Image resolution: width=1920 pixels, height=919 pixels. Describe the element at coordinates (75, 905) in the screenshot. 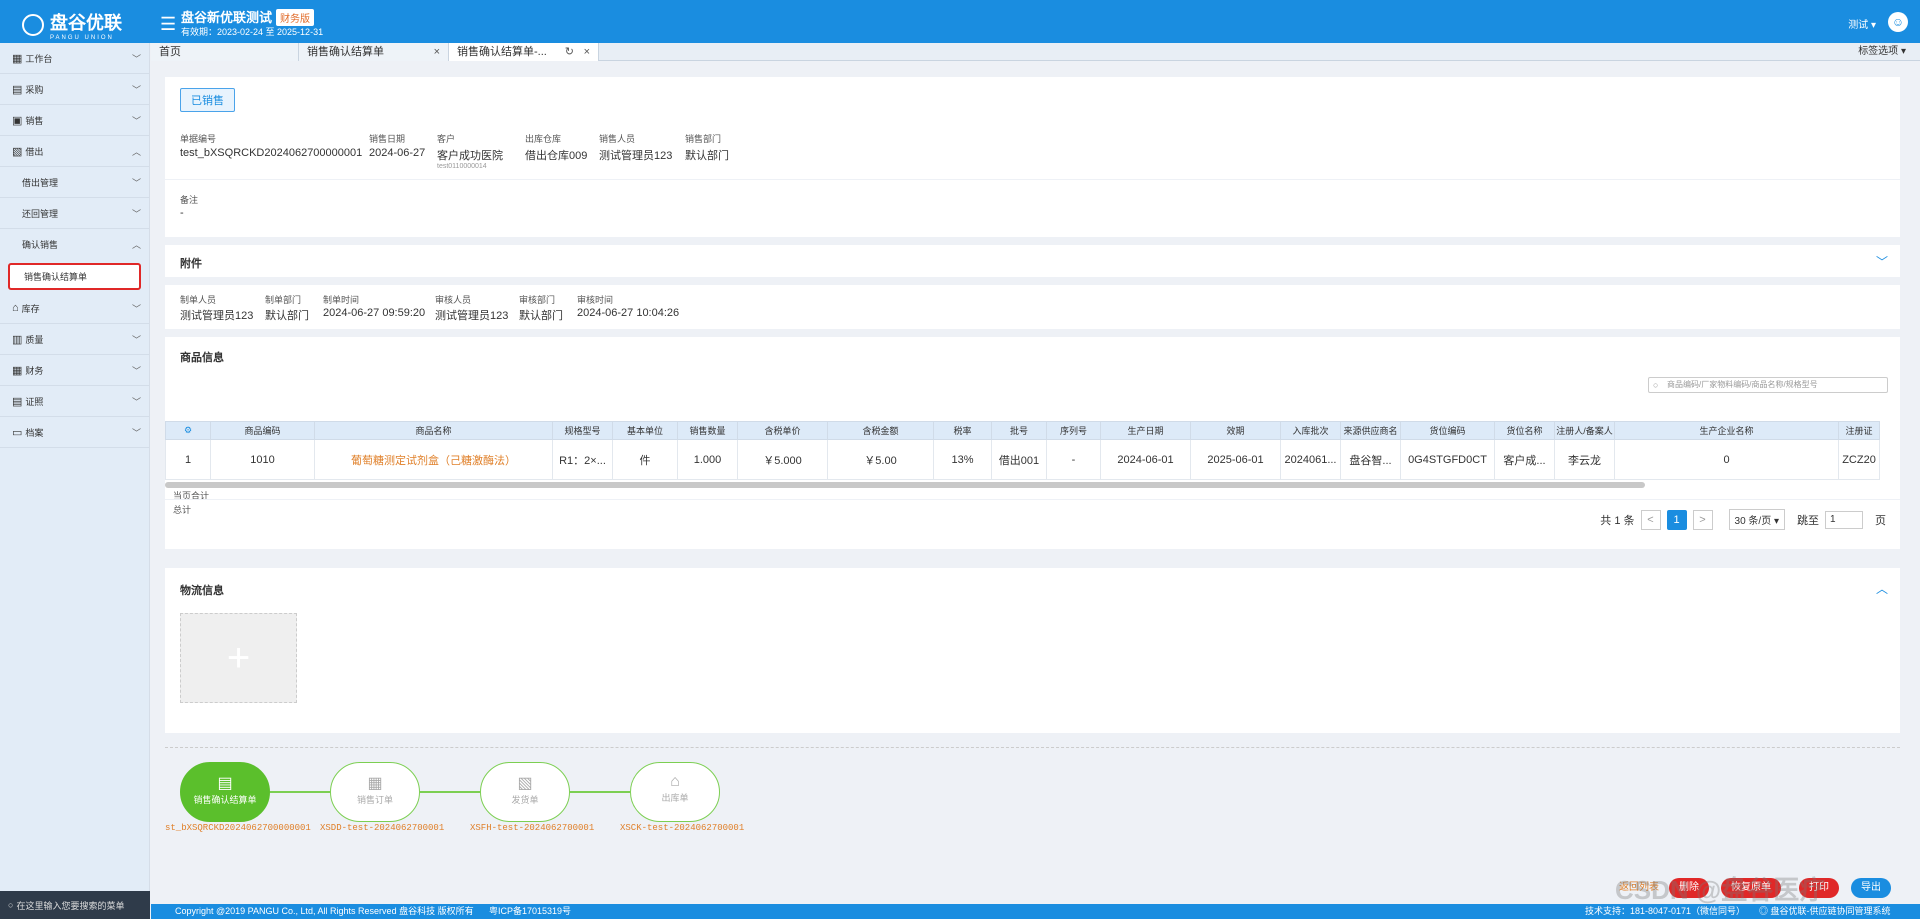

I see `menu-search: ○ 在这里输入您要搜索的菜单` at that location.